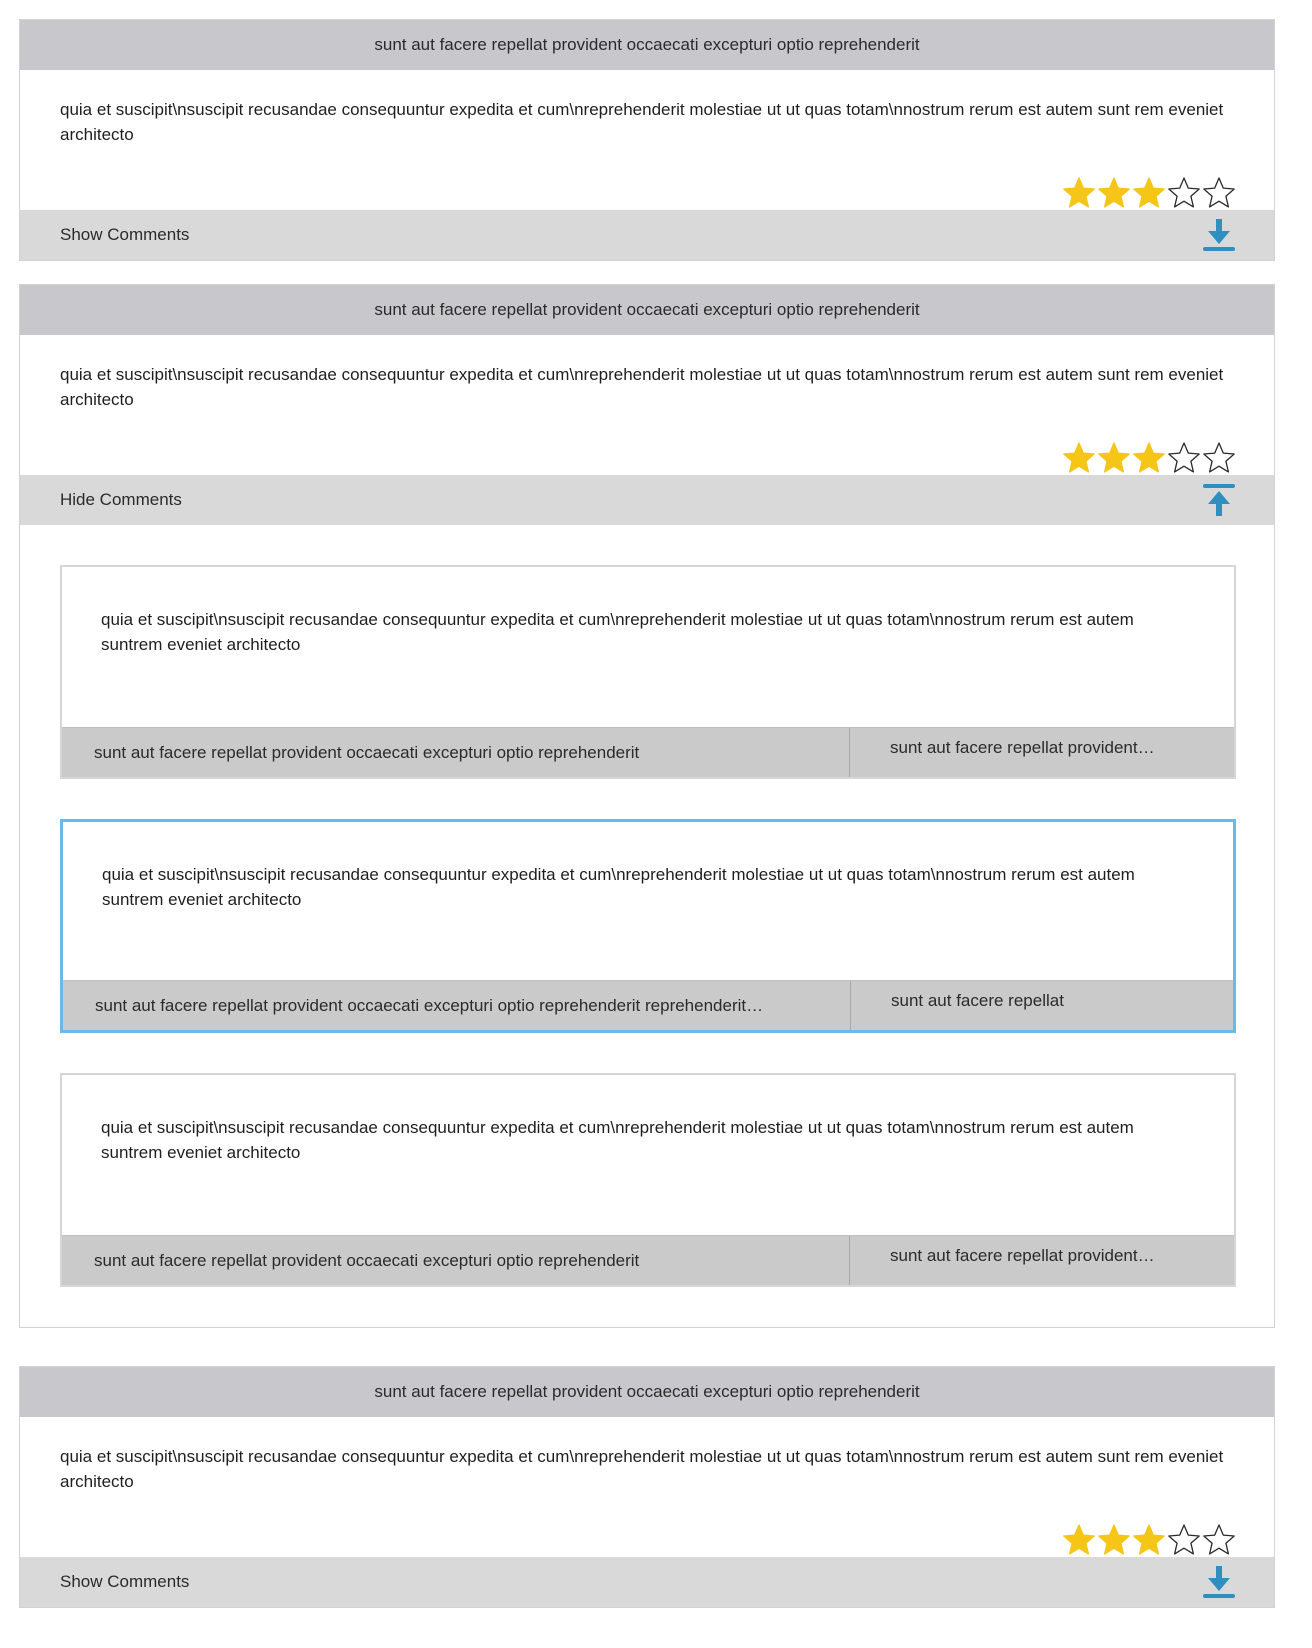 This screenshot has width=1312, height=1648. What do you see at coordinates (647, 500) in the screenshot?
I see `hide-comments-button: Hide Comments` at bounding box center [647, 500].